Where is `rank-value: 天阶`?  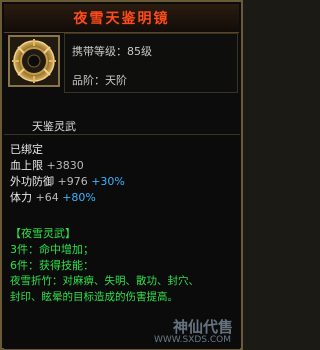 rank-value: 天阶 is located at coordinates (116, 80).